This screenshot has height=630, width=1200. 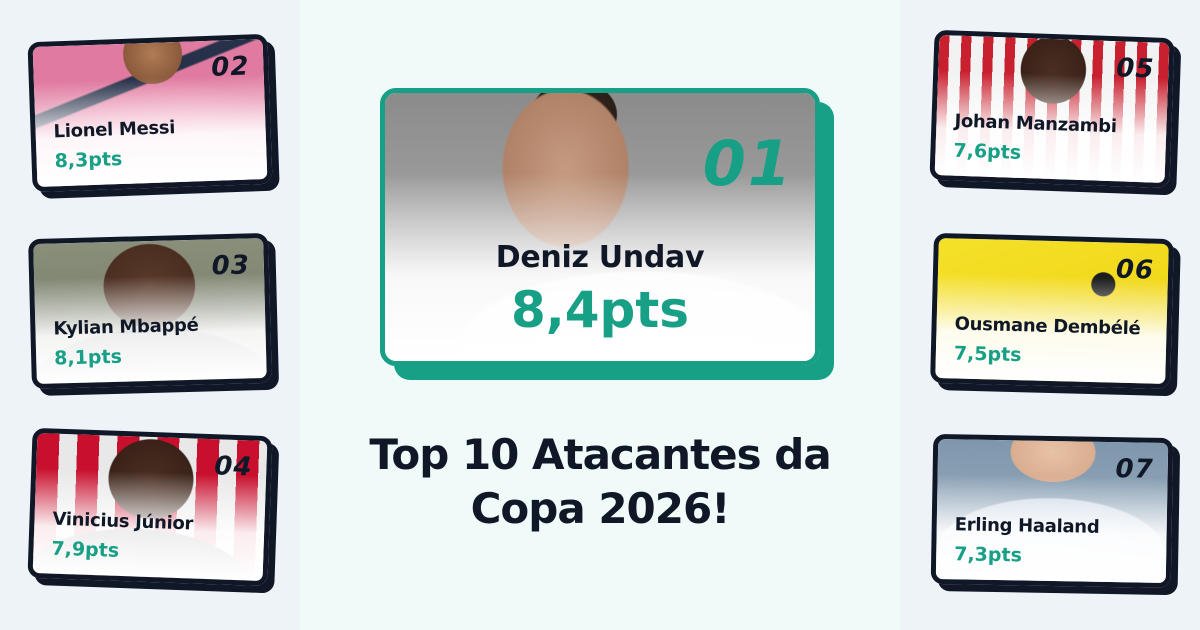 What do you see at coordinates (88, 160) in the screenshot?
I see `player-score: 8,3pts` at bounding box center [88, 160].